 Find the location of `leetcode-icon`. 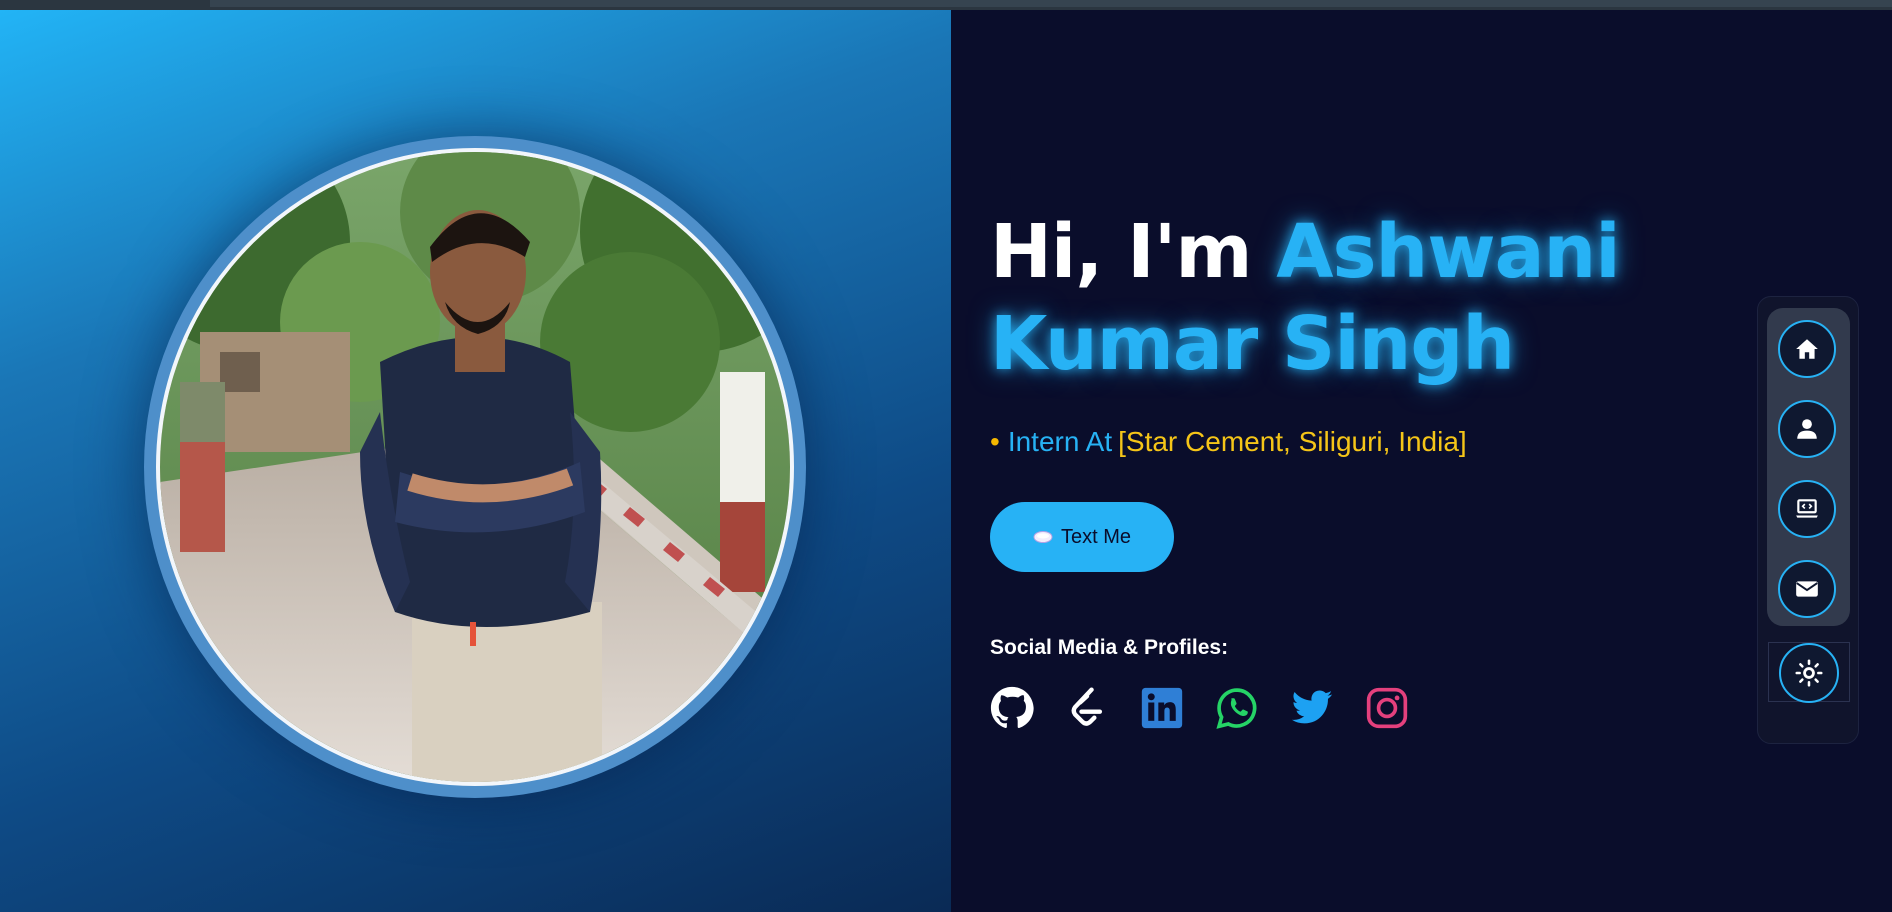

leetcode-icon is located at coordinates (1087, 706).